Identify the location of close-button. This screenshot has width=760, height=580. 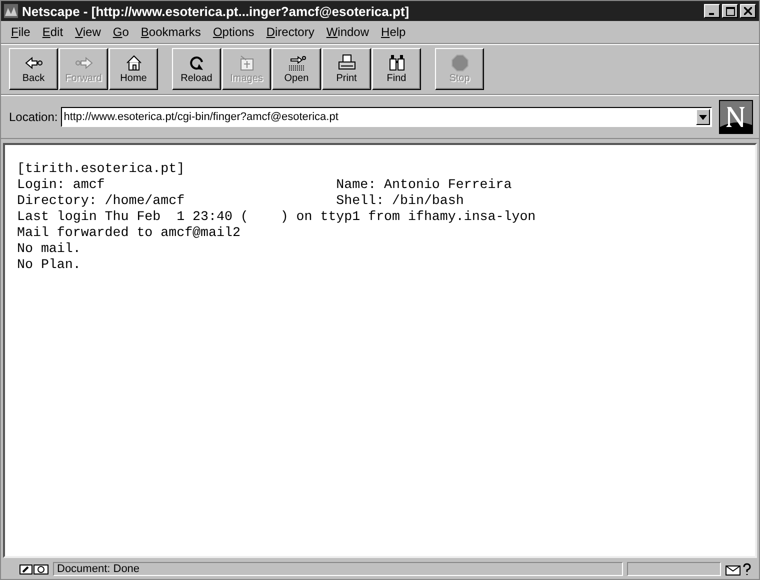
(748, 11).